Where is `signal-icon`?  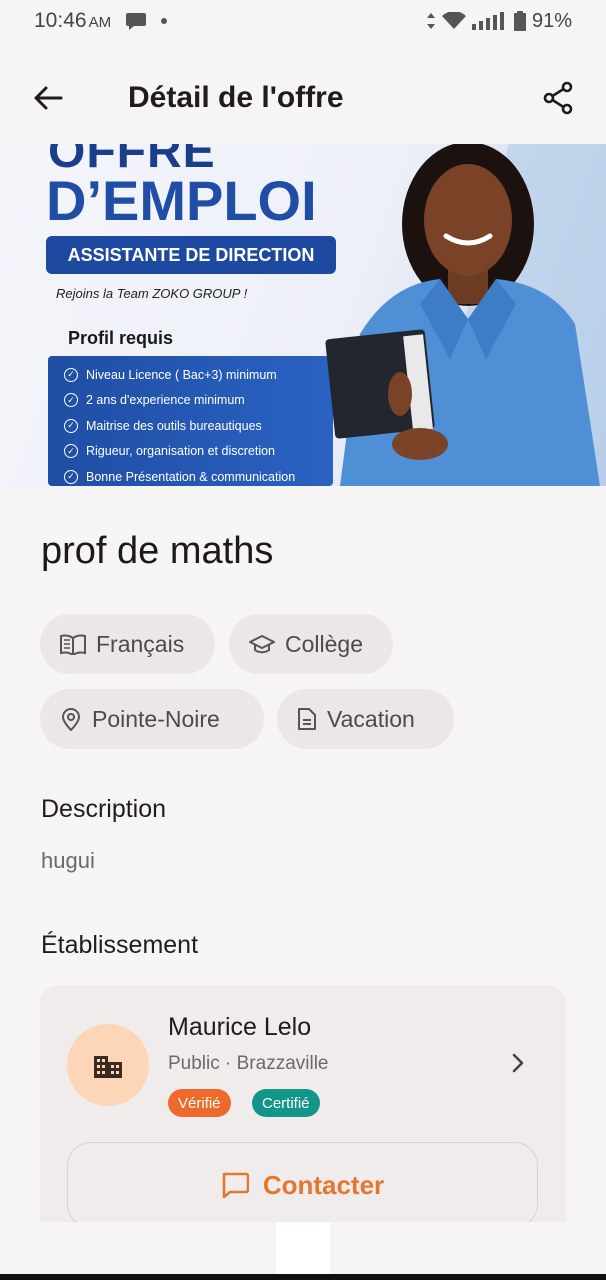 signal-icon is located at coordinates (487, 21).